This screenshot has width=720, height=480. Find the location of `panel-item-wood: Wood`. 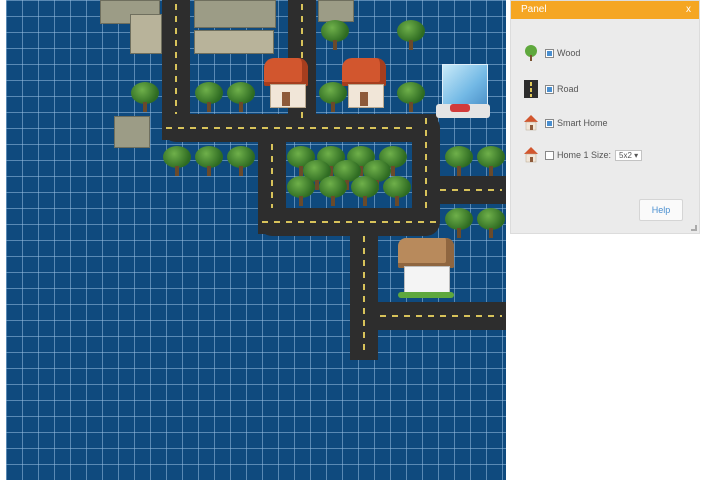

panel-item-wood: Wood is located at coordinates (550, 53).